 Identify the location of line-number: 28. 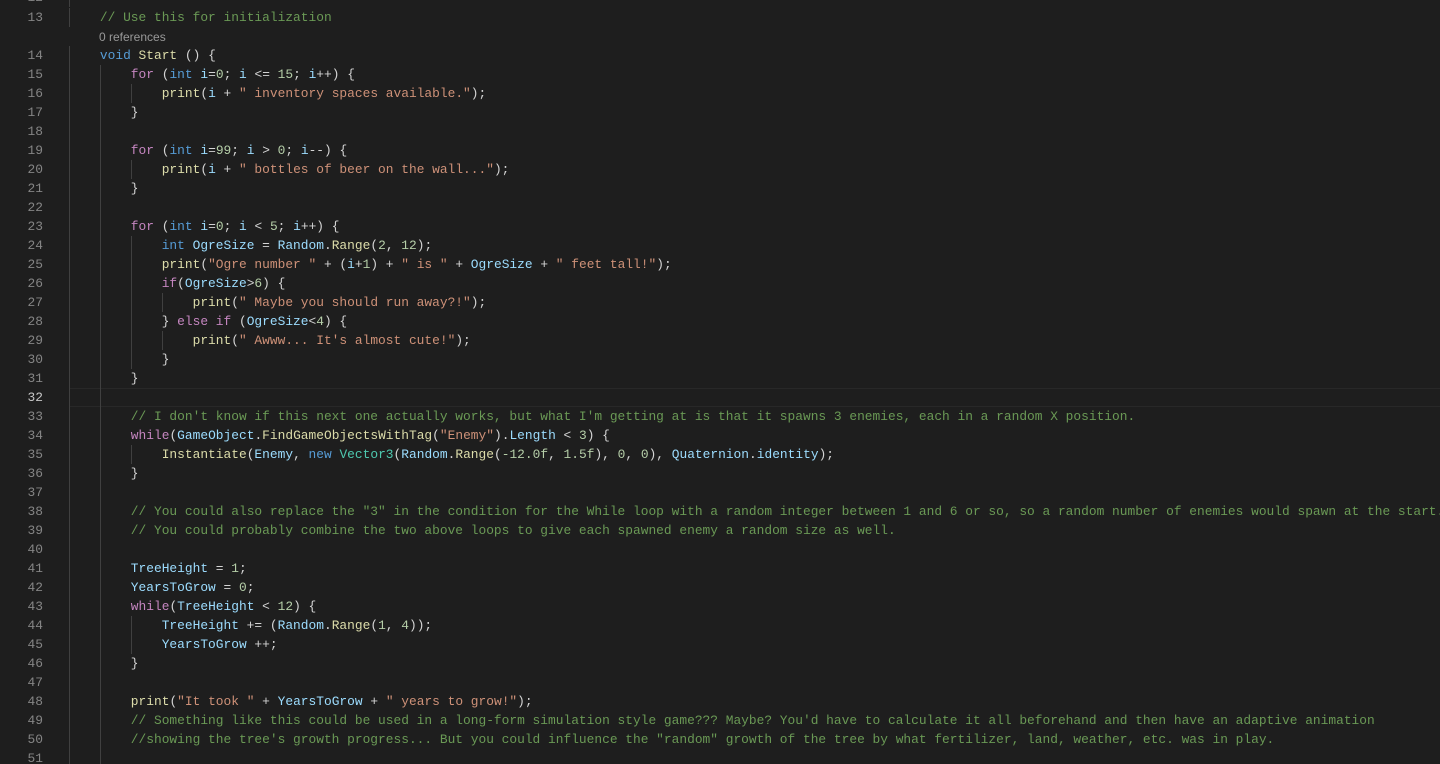
(35, 321).